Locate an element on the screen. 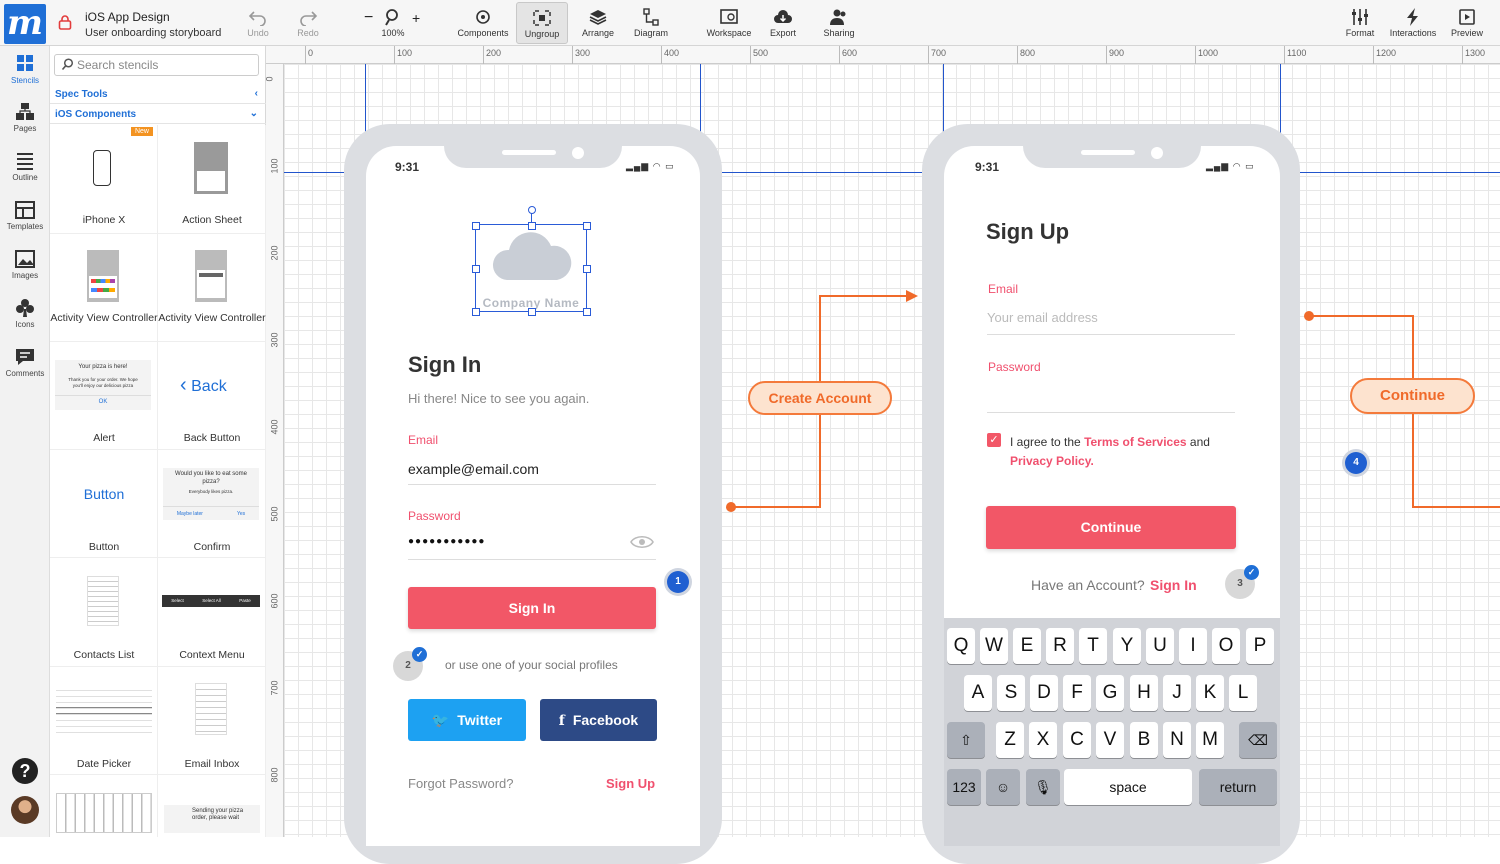  stencil-iphone-x: New iPhone X is located at coordinates (104, 179).